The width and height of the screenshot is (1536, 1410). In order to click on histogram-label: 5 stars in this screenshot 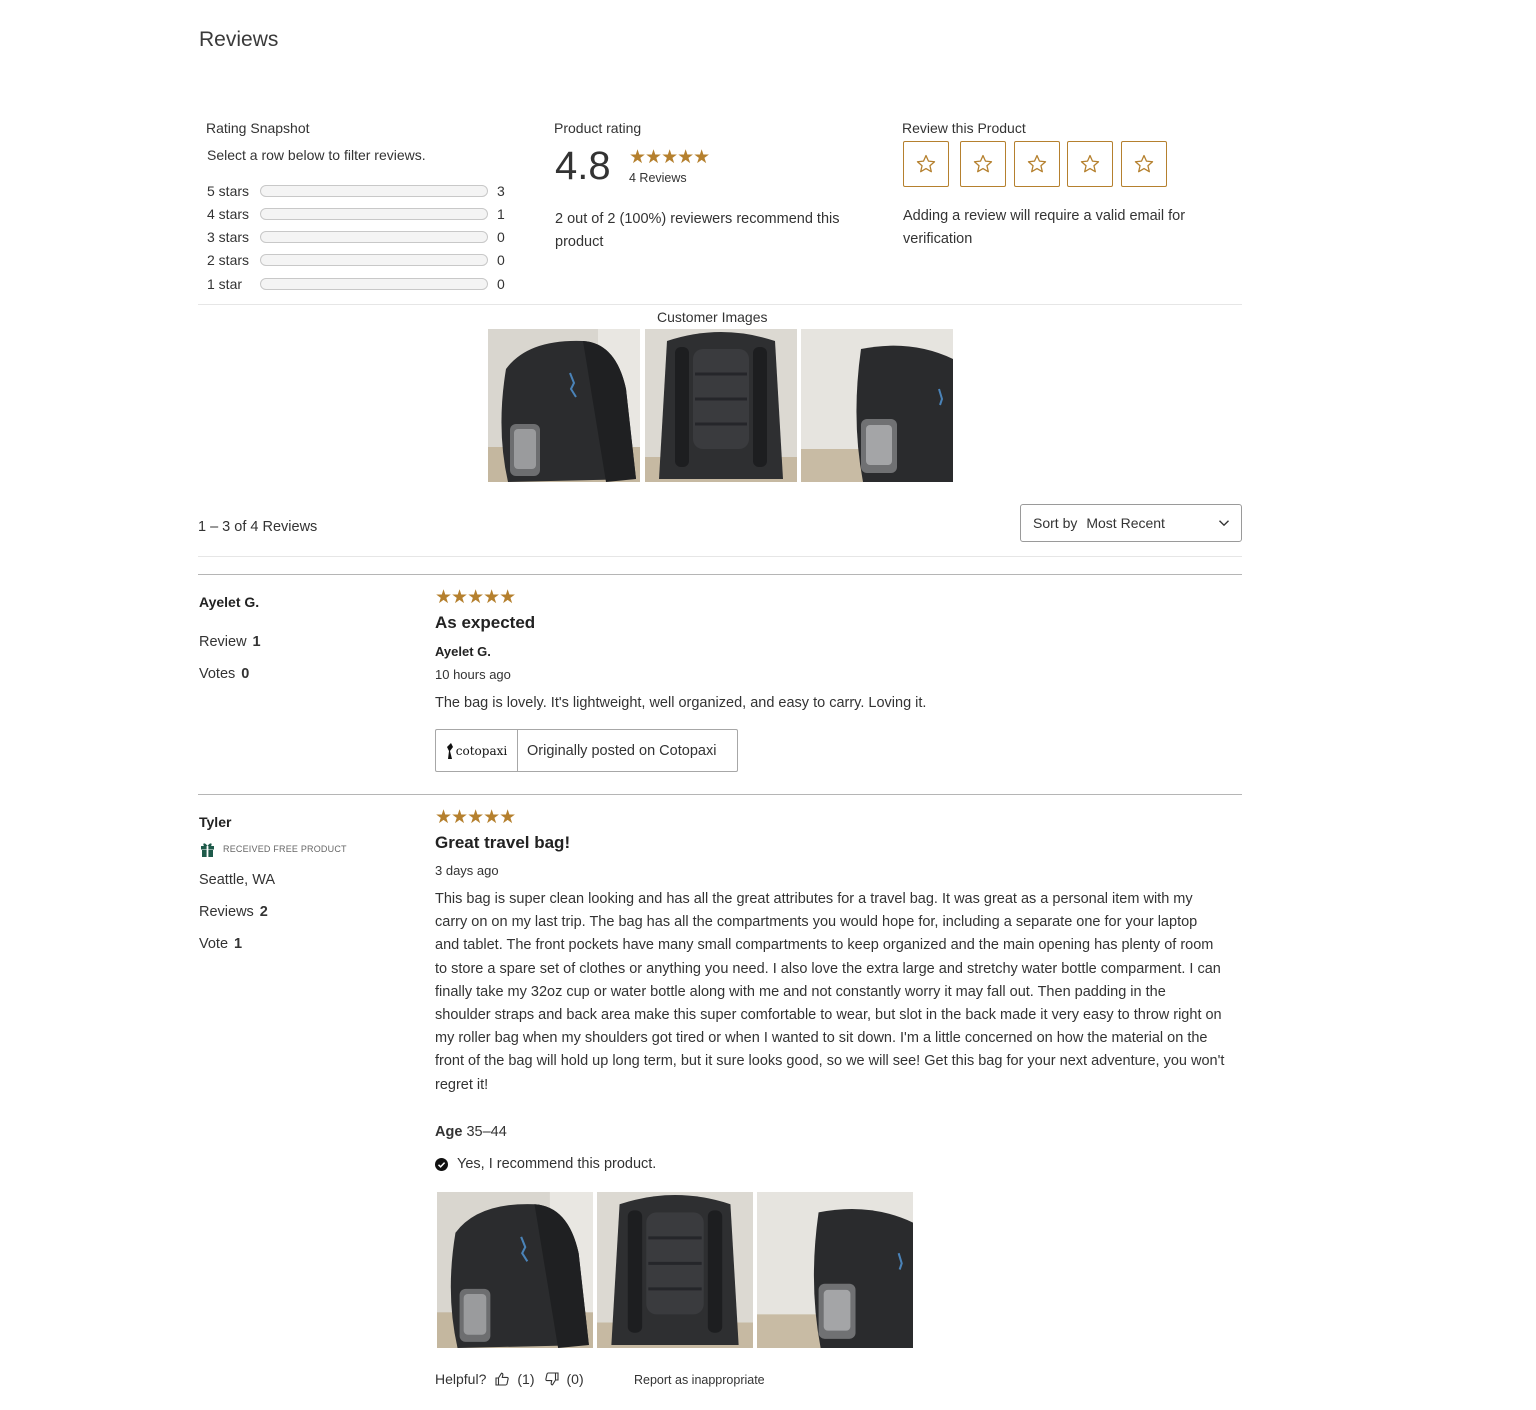, I will do `click(228, 191)`.